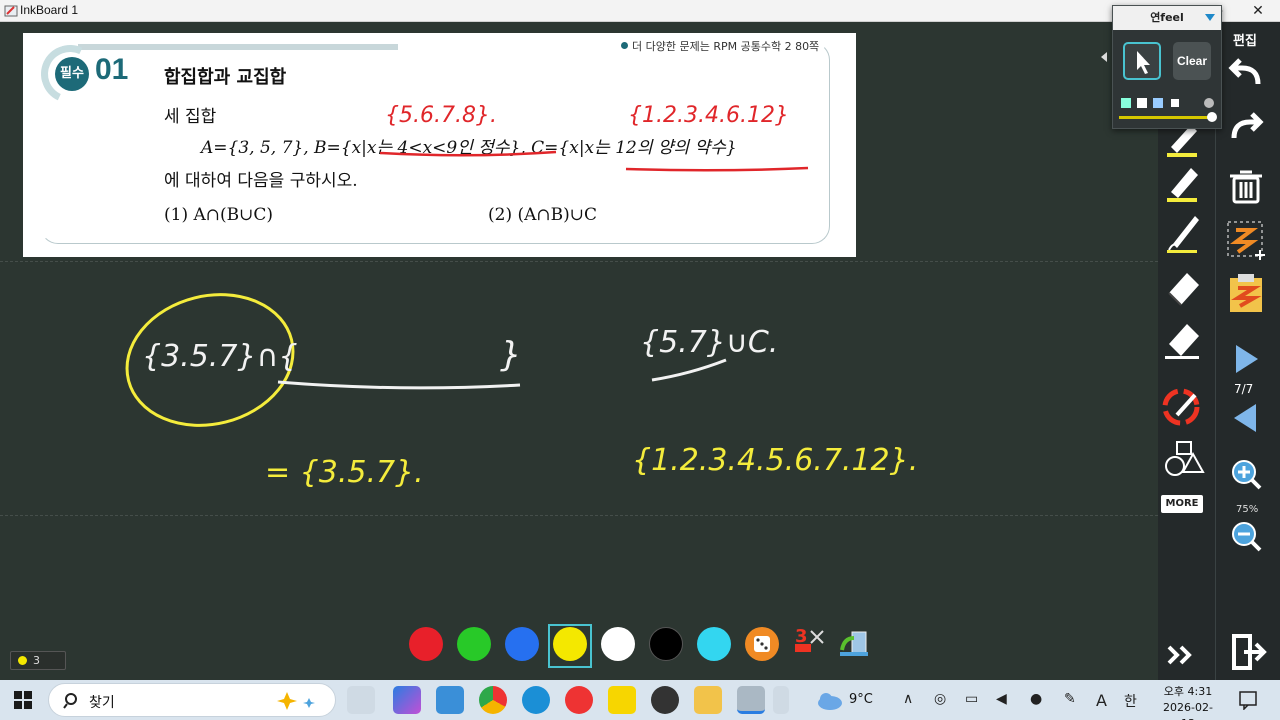 This screenshot has width=1280, height=720. Describe the element at coordinates (1104, 57) in the screenshot. I see `panel-collapse-arrow` at that location.